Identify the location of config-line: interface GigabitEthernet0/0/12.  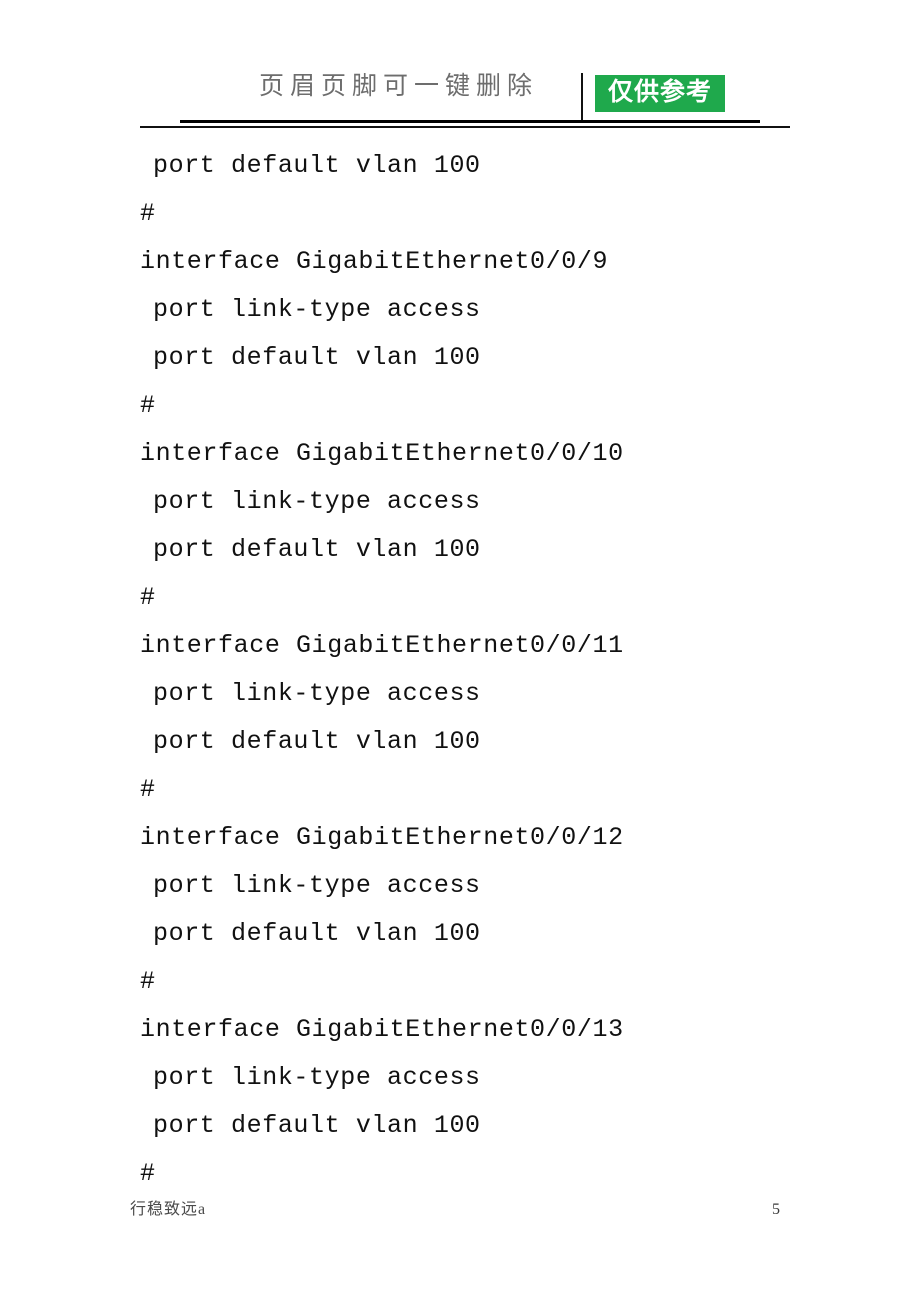
(382, 837).